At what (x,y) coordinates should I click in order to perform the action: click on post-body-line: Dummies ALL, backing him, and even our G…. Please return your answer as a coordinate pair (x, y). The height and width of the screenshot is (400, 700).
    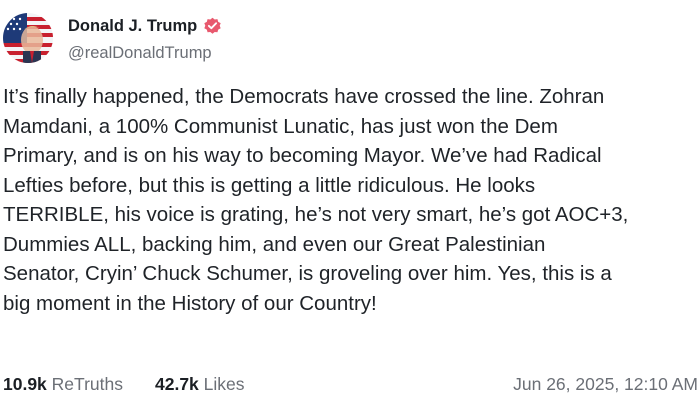
    Looking at the image, I should click on (274, 244).